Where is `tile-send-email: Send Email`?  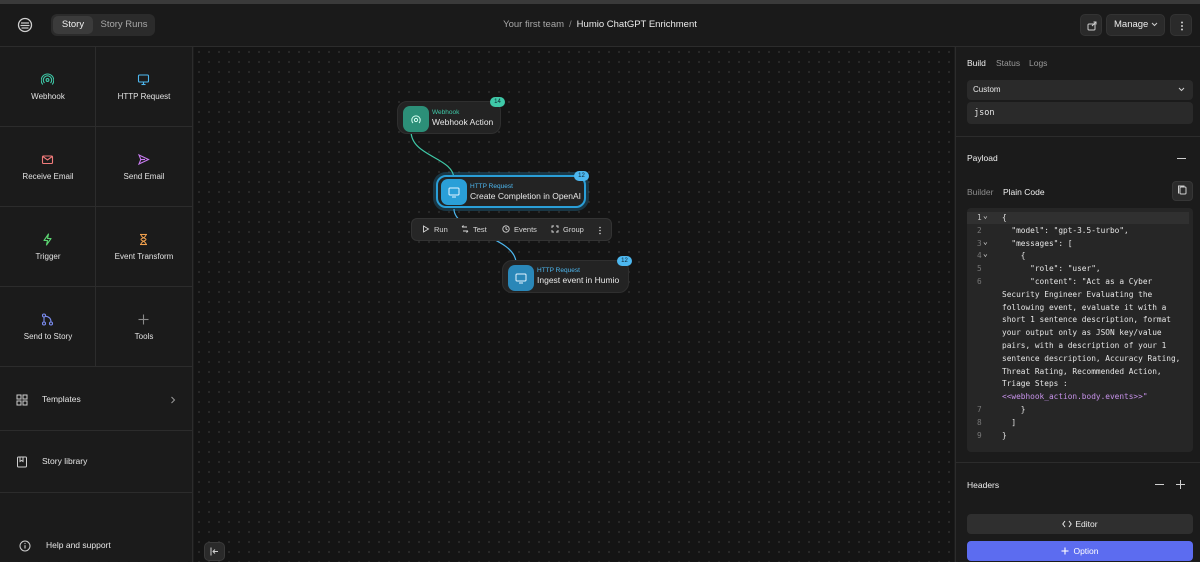 tile-send-email: Send Email is located at coordinates (144, 167).